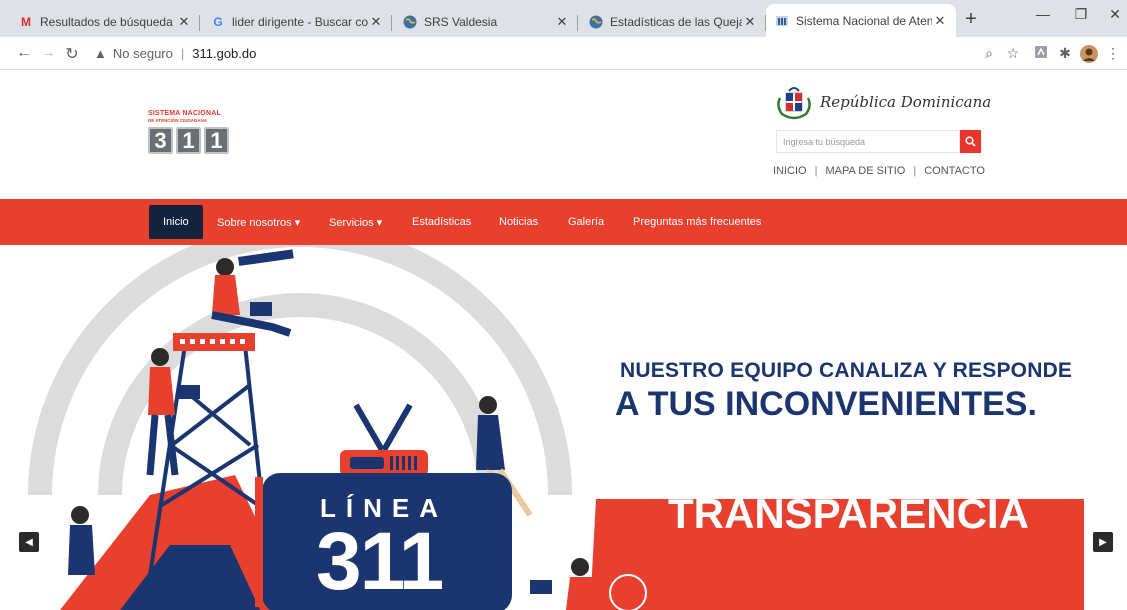 This screenshot has width=1127, height=610. Describe the element at coordinates (24, 53) in the screenshot. I see `back-button: ←` at that location.